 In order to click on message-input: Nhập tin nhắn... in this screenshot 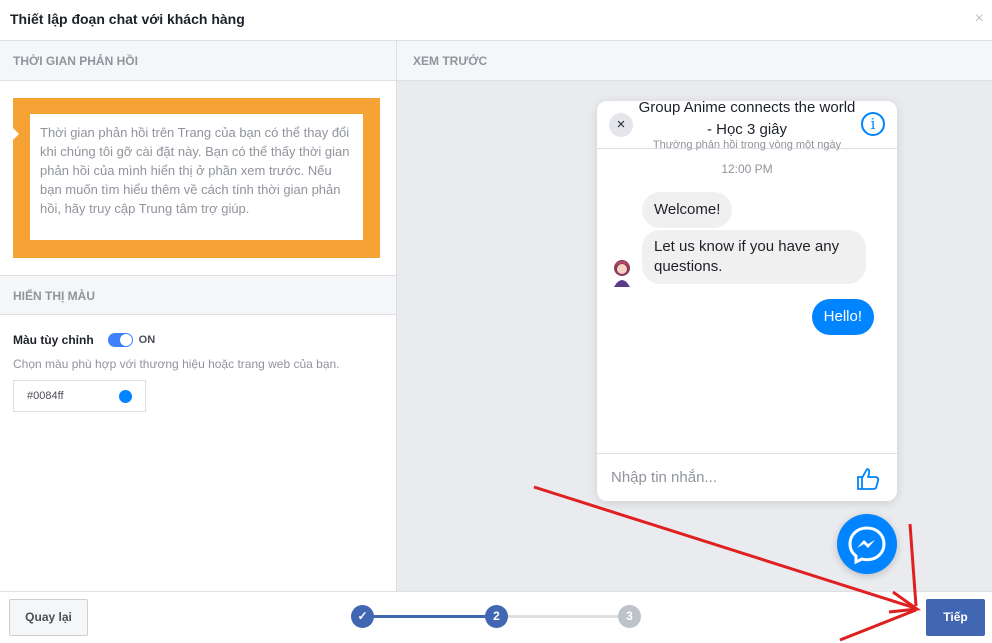, I will do `click(664, 477)`.